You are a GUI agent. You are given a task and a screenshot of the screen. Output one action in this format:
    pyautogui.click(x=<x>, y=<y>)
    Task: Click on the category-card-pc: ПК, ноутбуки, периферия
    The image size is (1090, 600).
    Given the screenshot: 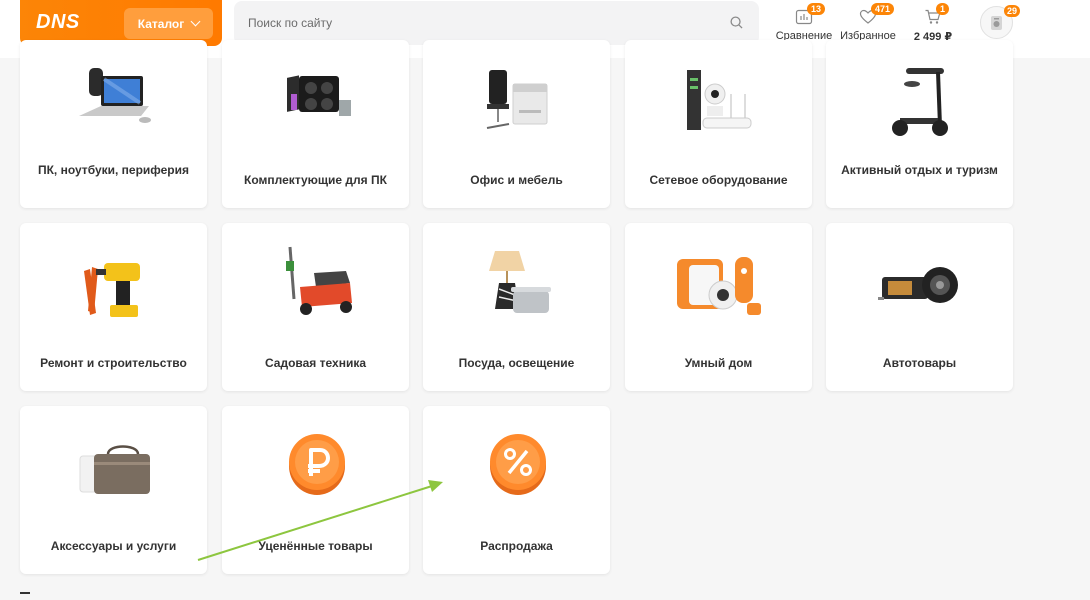 What is the action you would take?
    pyautogui.click(x=113, y=124)
    